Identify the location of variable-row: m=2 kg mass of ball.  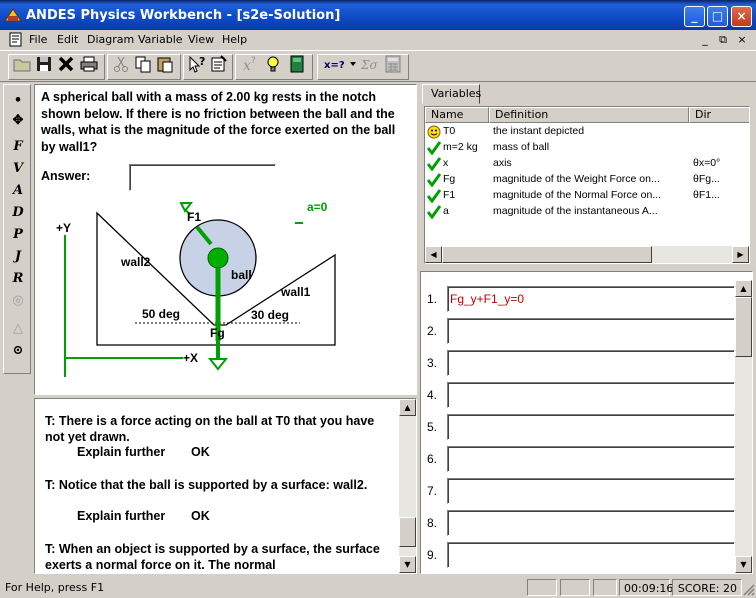
(587, 148).